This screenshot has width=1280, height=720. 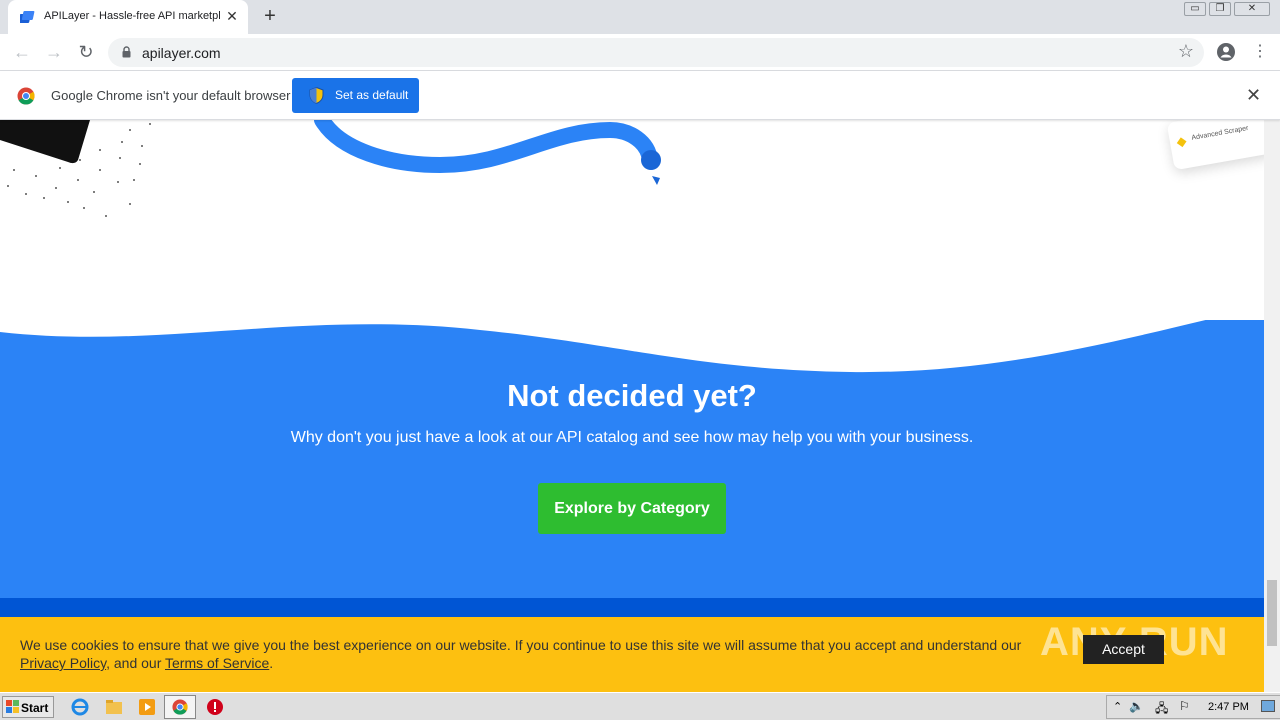 What do you see at coordinates (372, 95) in the screenshot?
I see `set-as-default-label: Set as default` at bounding box center [372, 95].